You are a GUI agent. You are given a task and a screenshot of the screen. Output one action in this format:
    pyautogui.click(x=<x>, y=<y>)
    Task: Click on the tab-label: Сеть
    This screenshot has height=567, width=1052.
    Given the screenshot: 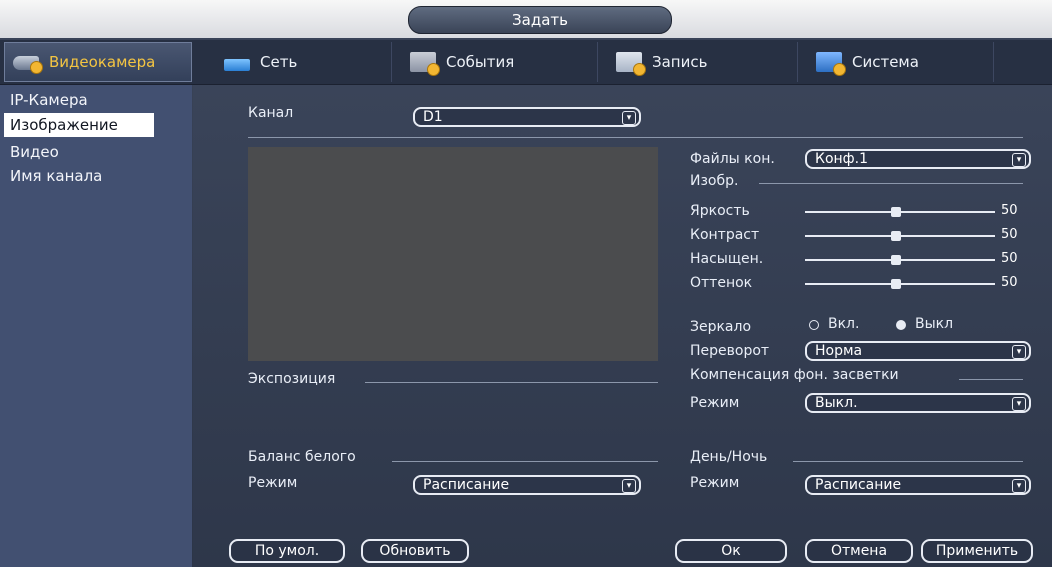 What is the action you would take?
    pyautogui.click(x=279, y=62)
    